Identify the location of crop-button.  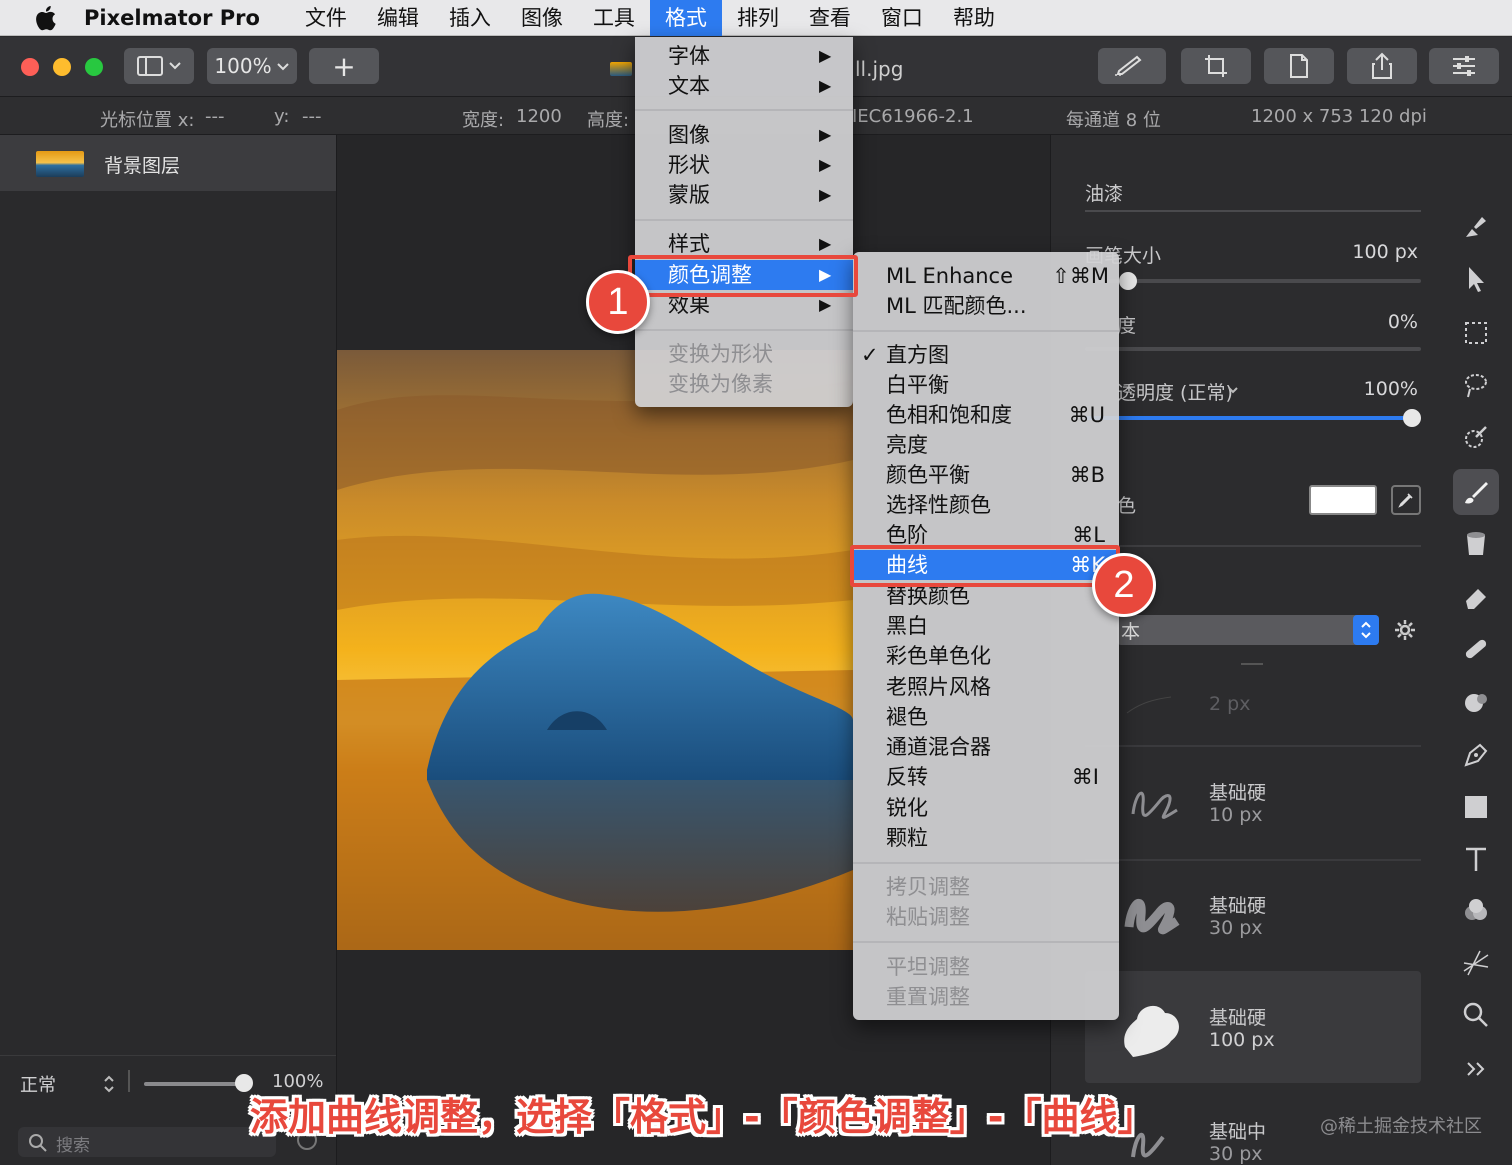
(1216, 66).